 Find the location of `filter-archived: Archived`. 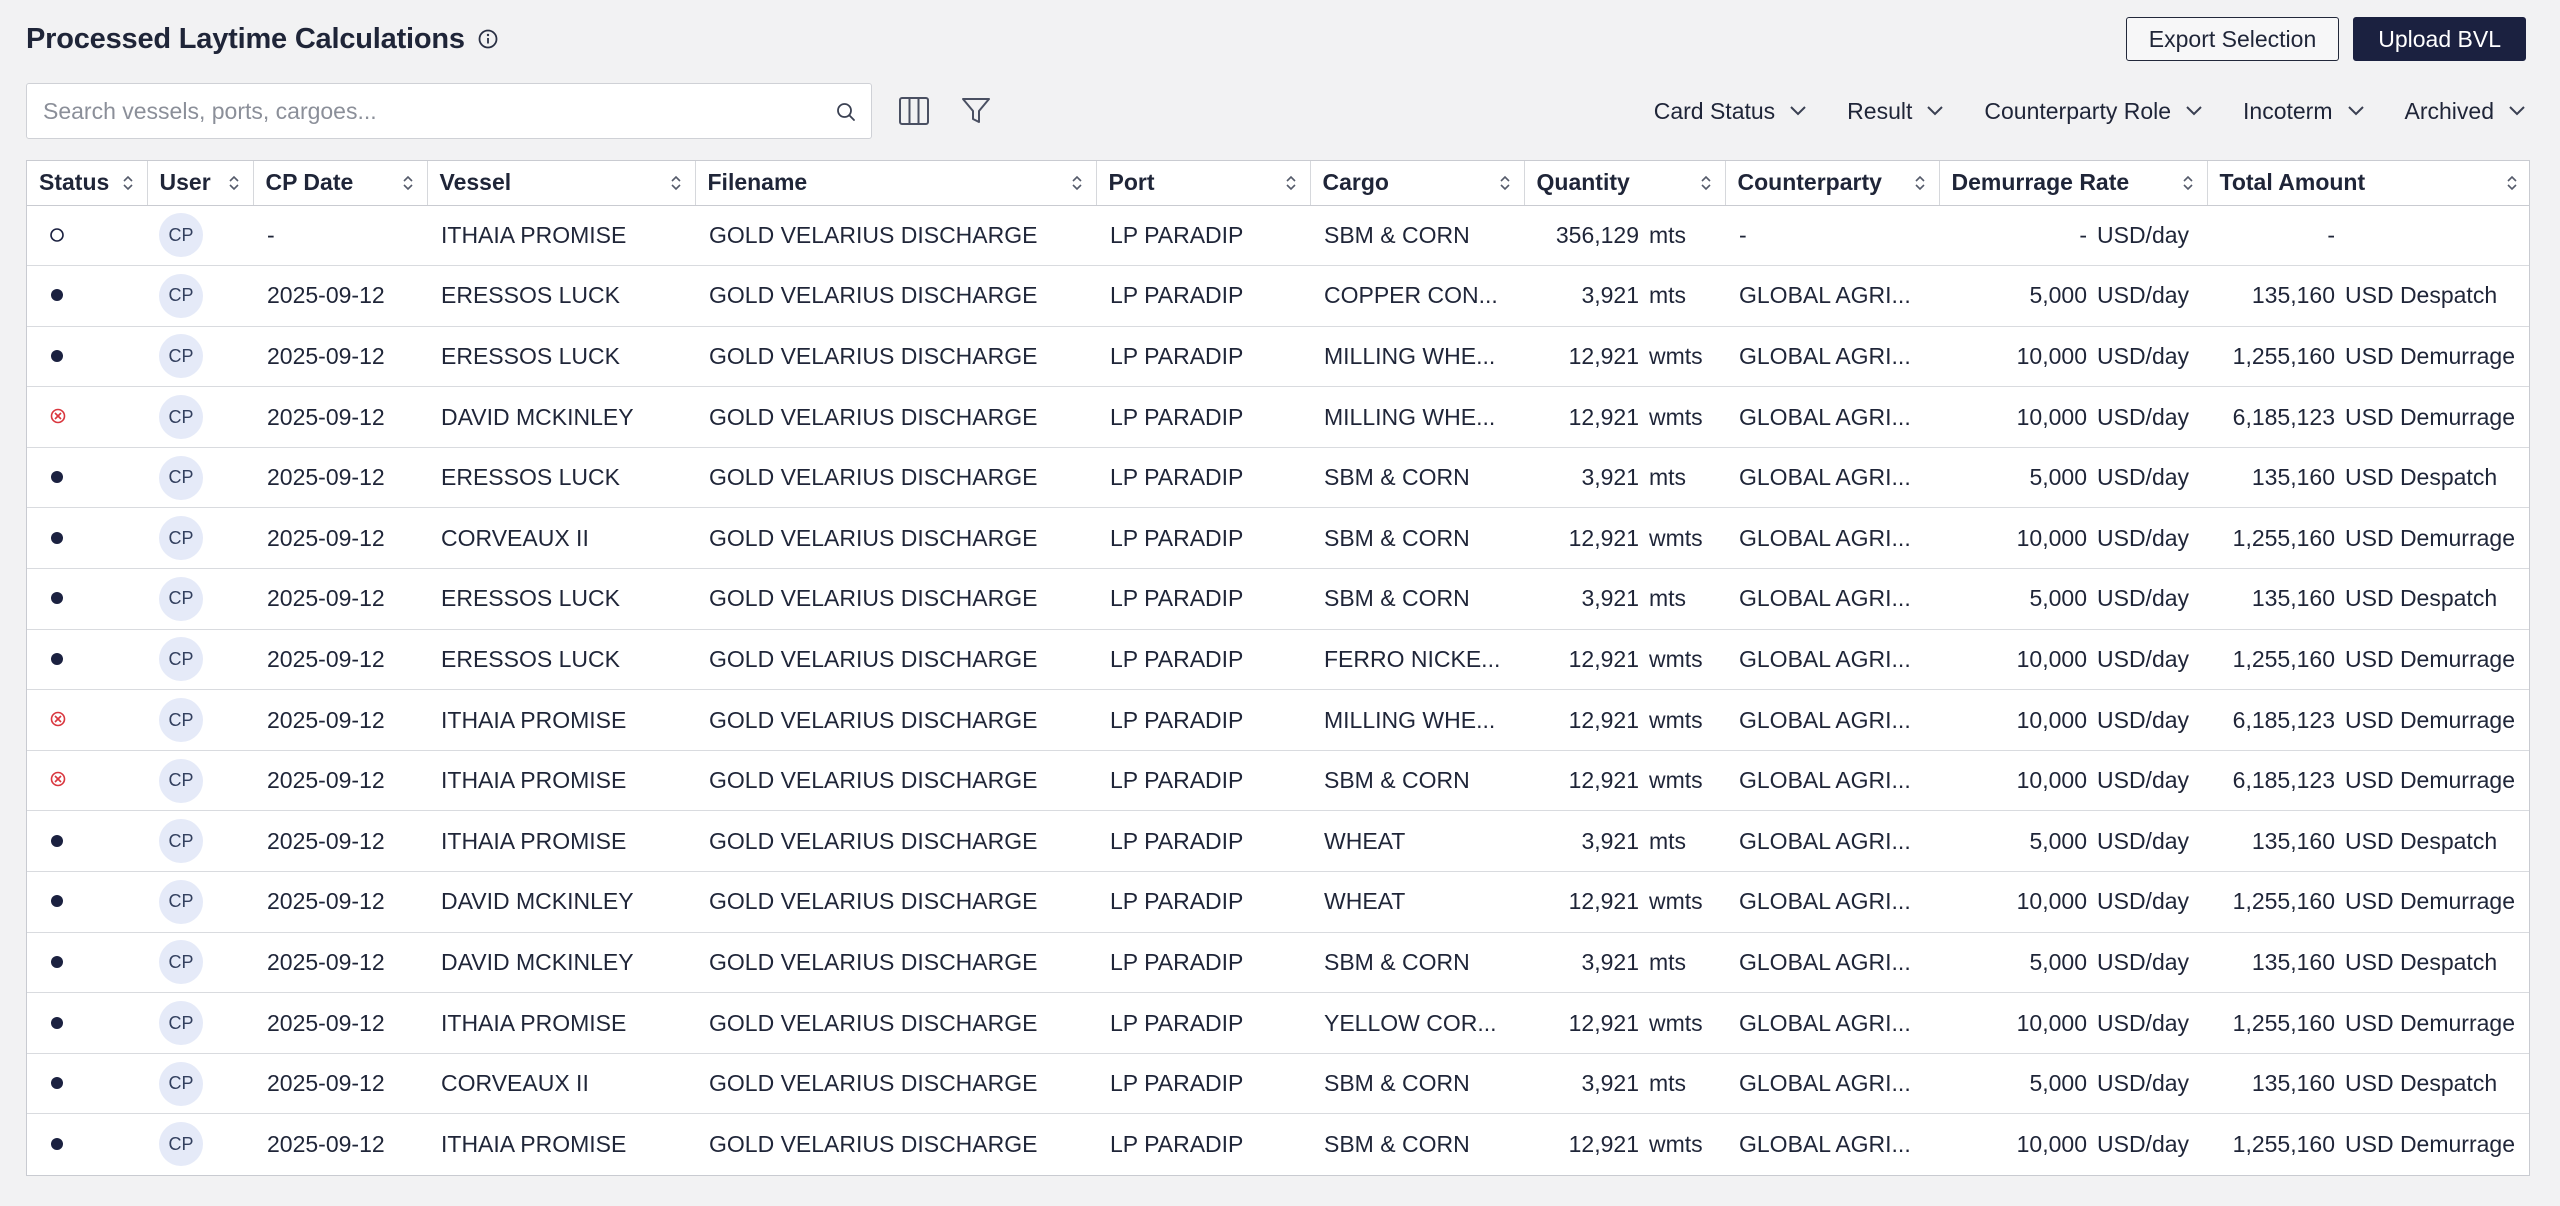

filter-archived: Archived is located at coordinates (2465, 111).